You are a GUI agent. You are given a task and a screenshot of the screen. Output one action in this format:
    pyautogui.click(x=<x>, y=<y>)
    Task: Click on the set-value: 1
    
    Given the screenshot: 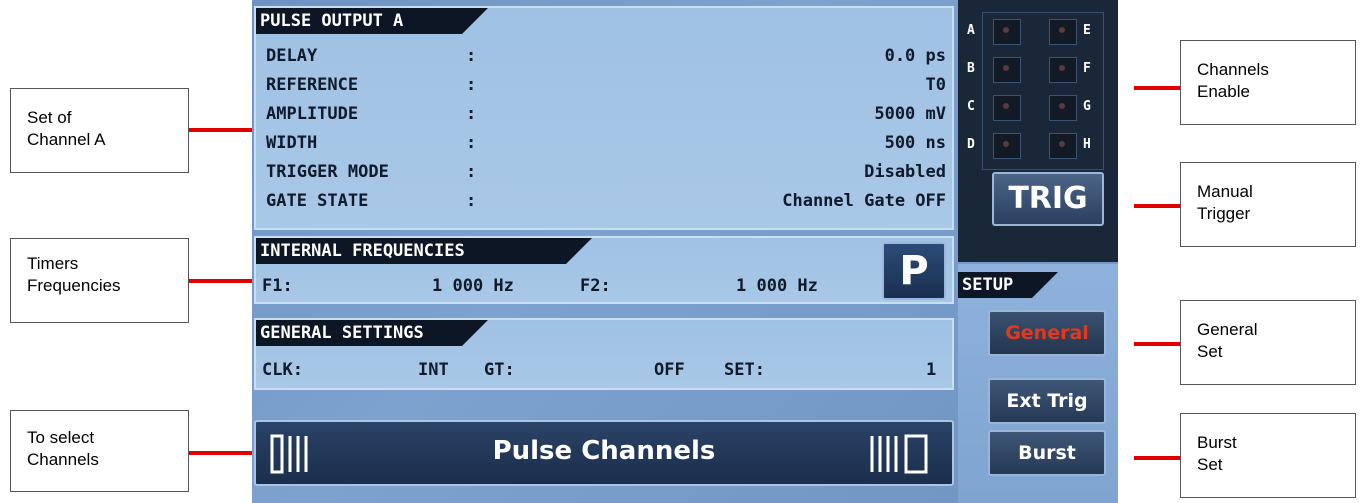 What is the action you would take?
    pyautogui.click(x=931, y=370)
    